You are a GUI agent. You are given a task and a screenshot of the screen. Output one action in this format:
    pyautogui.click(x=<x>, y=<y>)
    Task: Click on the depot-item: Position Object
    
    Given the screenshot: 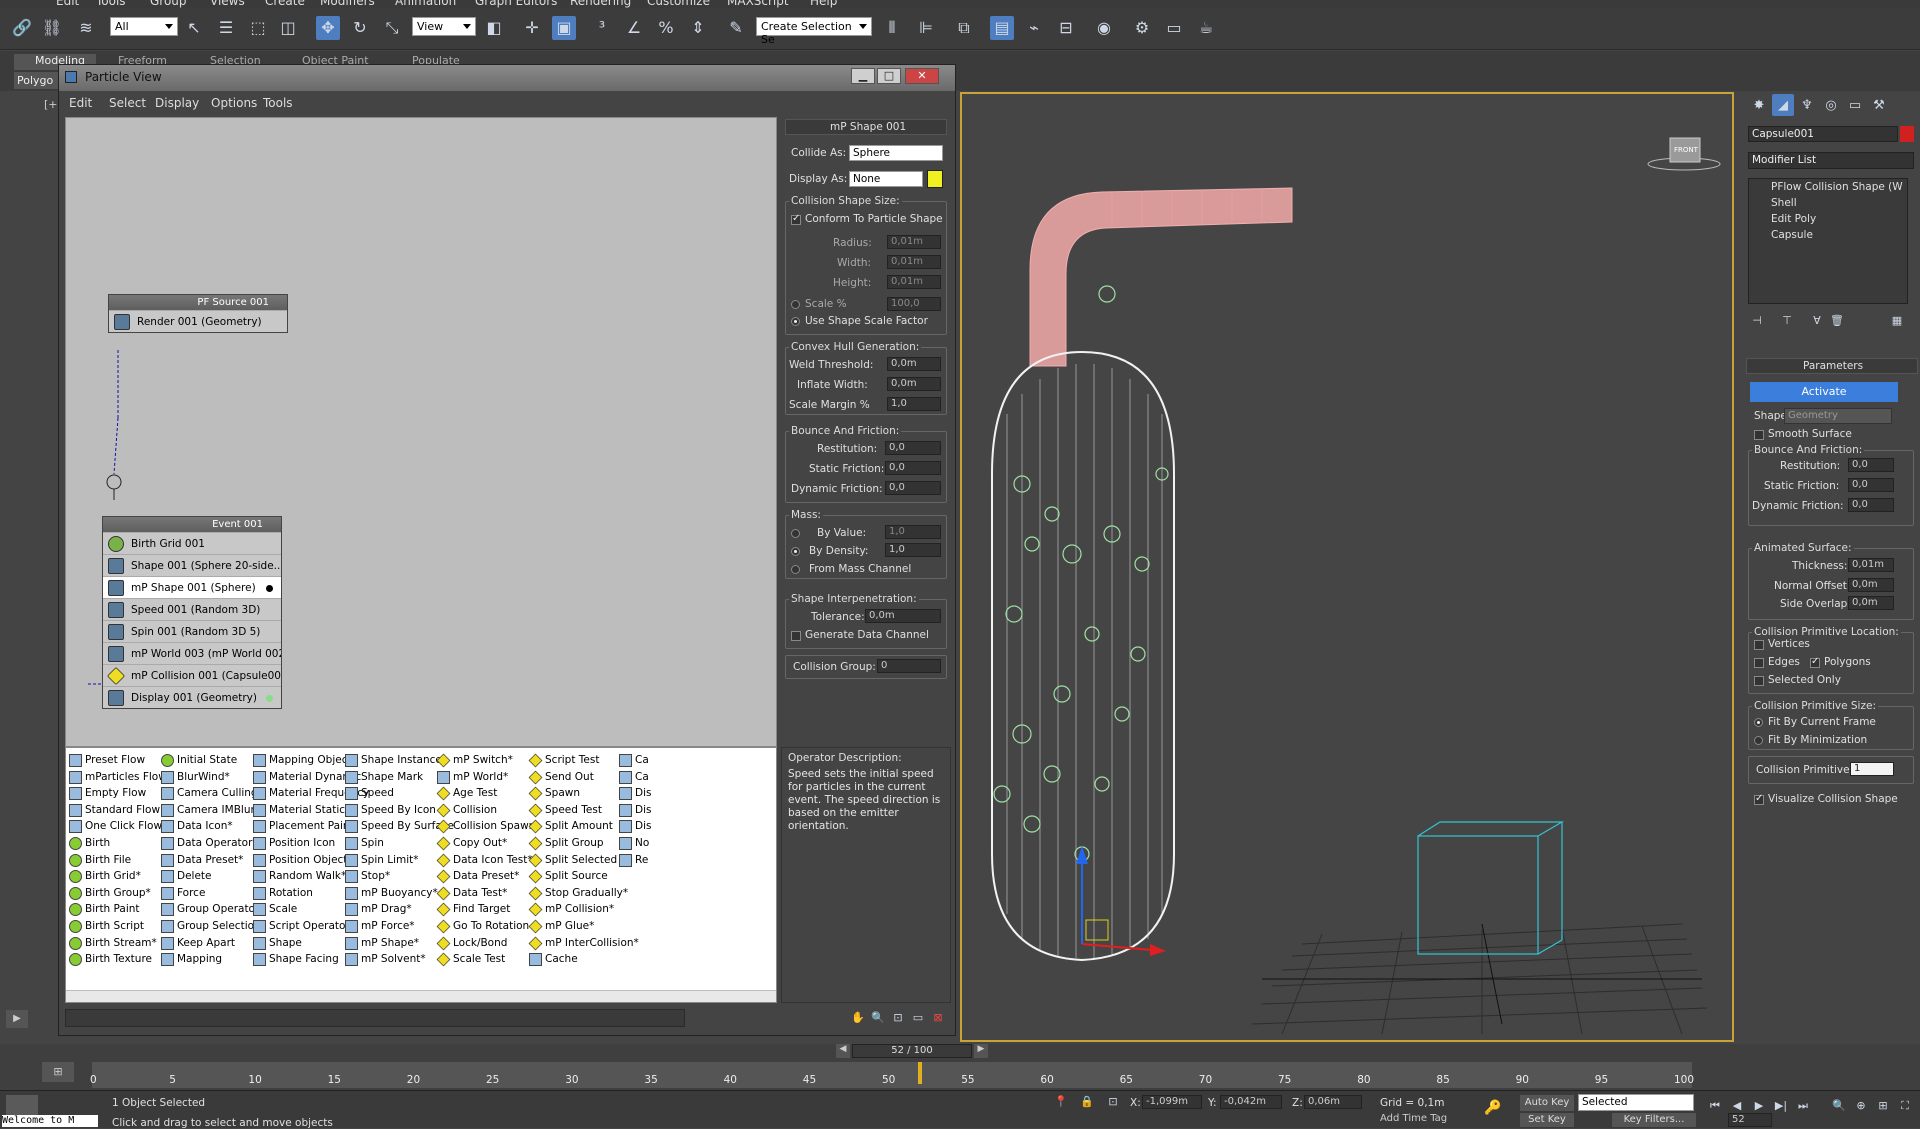 What is the action you would take?
    pyautogui.click(x=299, y=860)
    